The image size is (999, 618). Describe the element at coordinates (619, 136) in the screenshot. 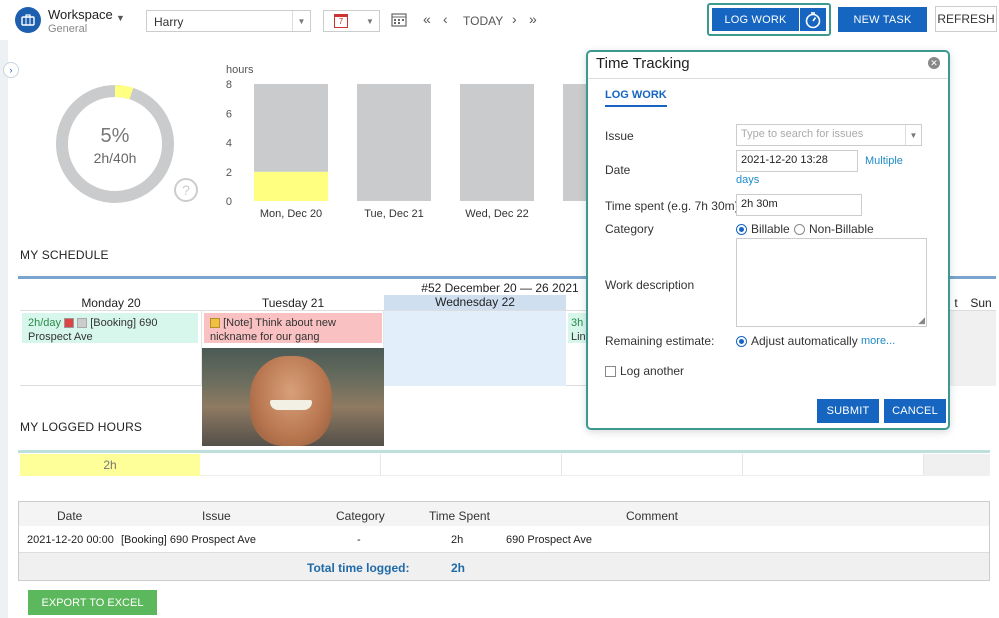

I see `issue-label: Issue` at that location.